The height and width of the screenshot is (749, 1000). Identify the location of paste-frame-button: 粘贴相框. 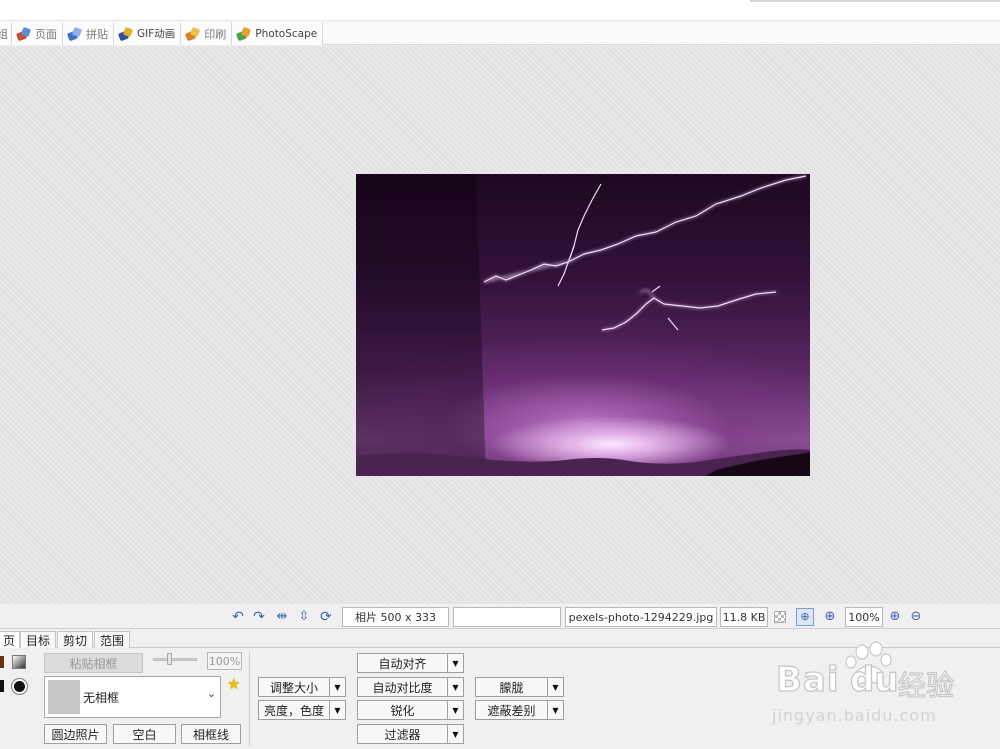
(93, 663).